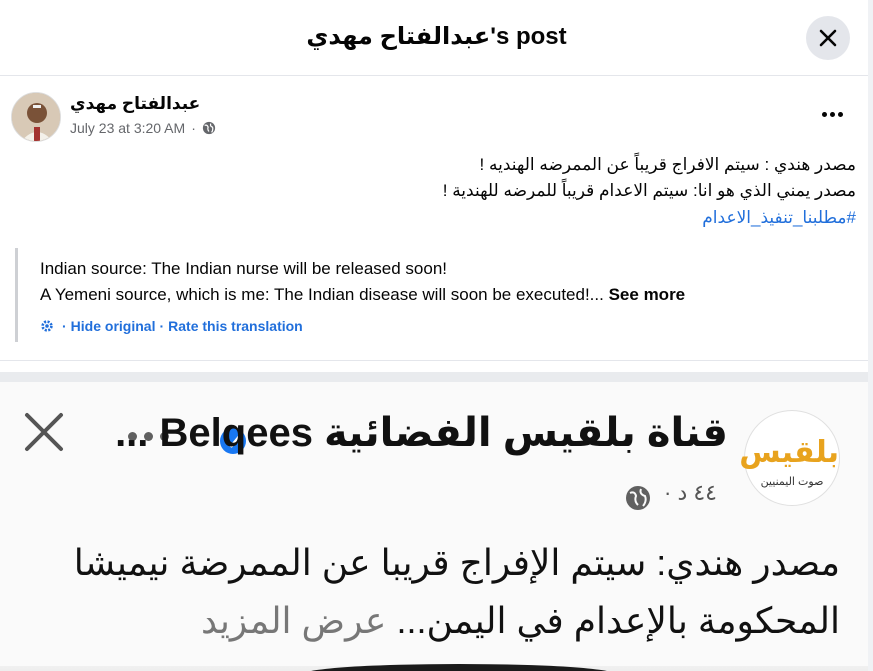  I want to click on gear-icon, so click(47, 326).